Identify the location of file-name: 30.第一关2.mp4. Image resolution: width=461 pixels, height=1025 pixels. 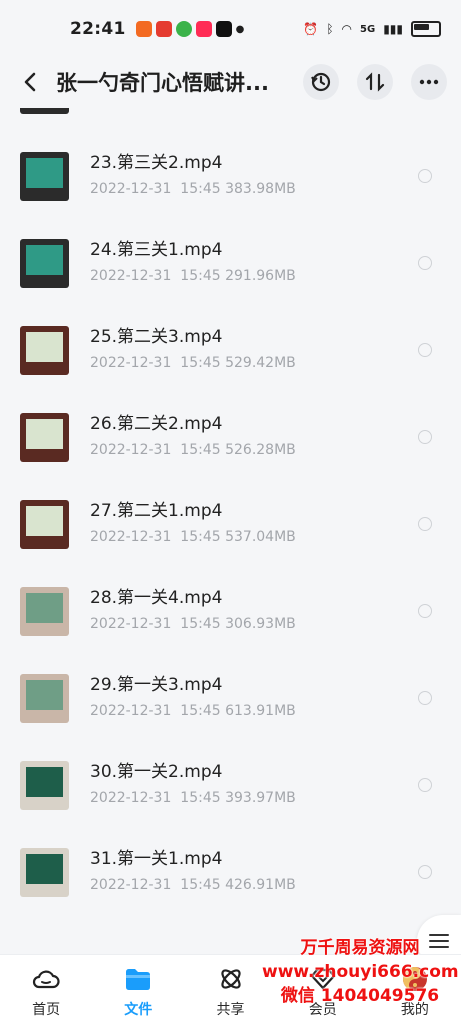
(156, 772).